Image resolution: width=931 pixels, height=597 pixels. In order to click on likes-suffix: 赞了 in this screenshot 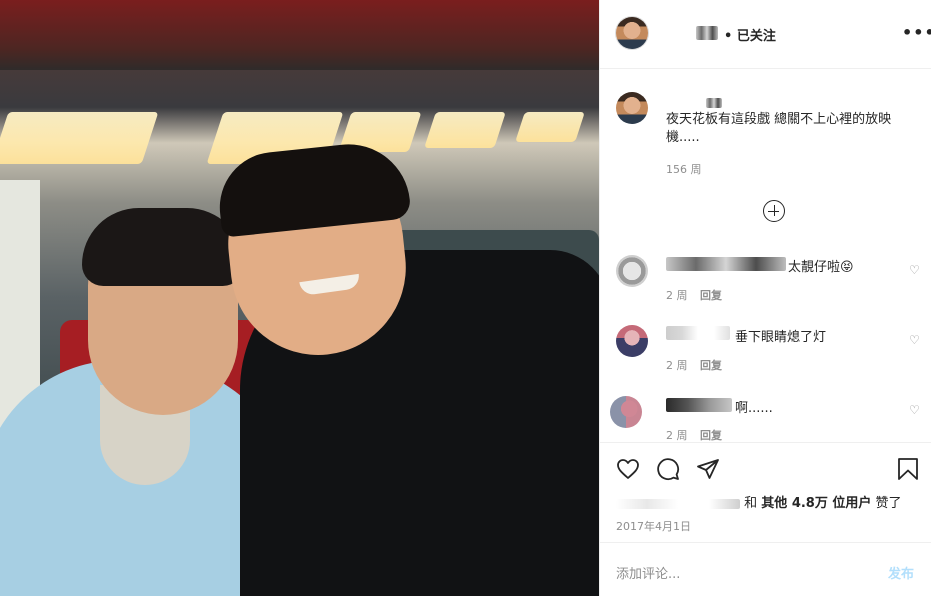, I will do `click(888, 503)`.